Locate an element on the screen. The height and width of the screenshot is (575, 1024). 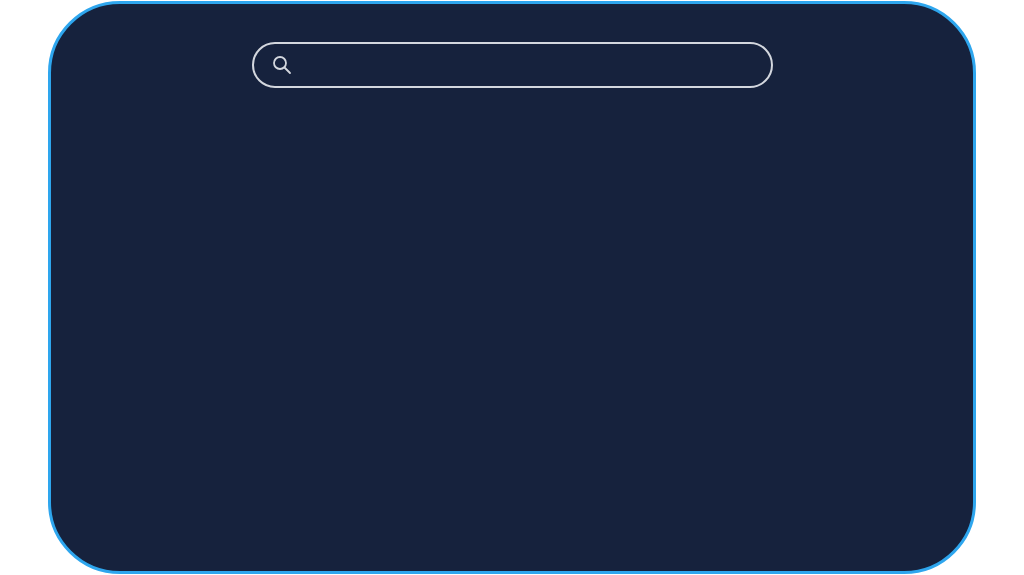
search-icon is located at coordinates (281, 65).